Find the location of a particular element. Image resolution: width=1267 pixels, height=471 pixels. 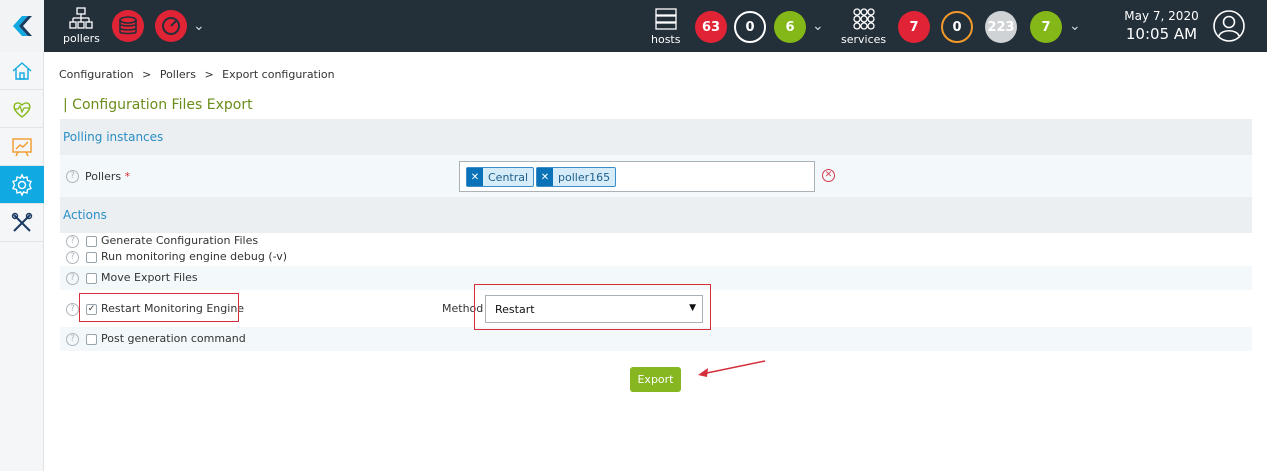

hosts-icon is located at coordinates (666, 19).